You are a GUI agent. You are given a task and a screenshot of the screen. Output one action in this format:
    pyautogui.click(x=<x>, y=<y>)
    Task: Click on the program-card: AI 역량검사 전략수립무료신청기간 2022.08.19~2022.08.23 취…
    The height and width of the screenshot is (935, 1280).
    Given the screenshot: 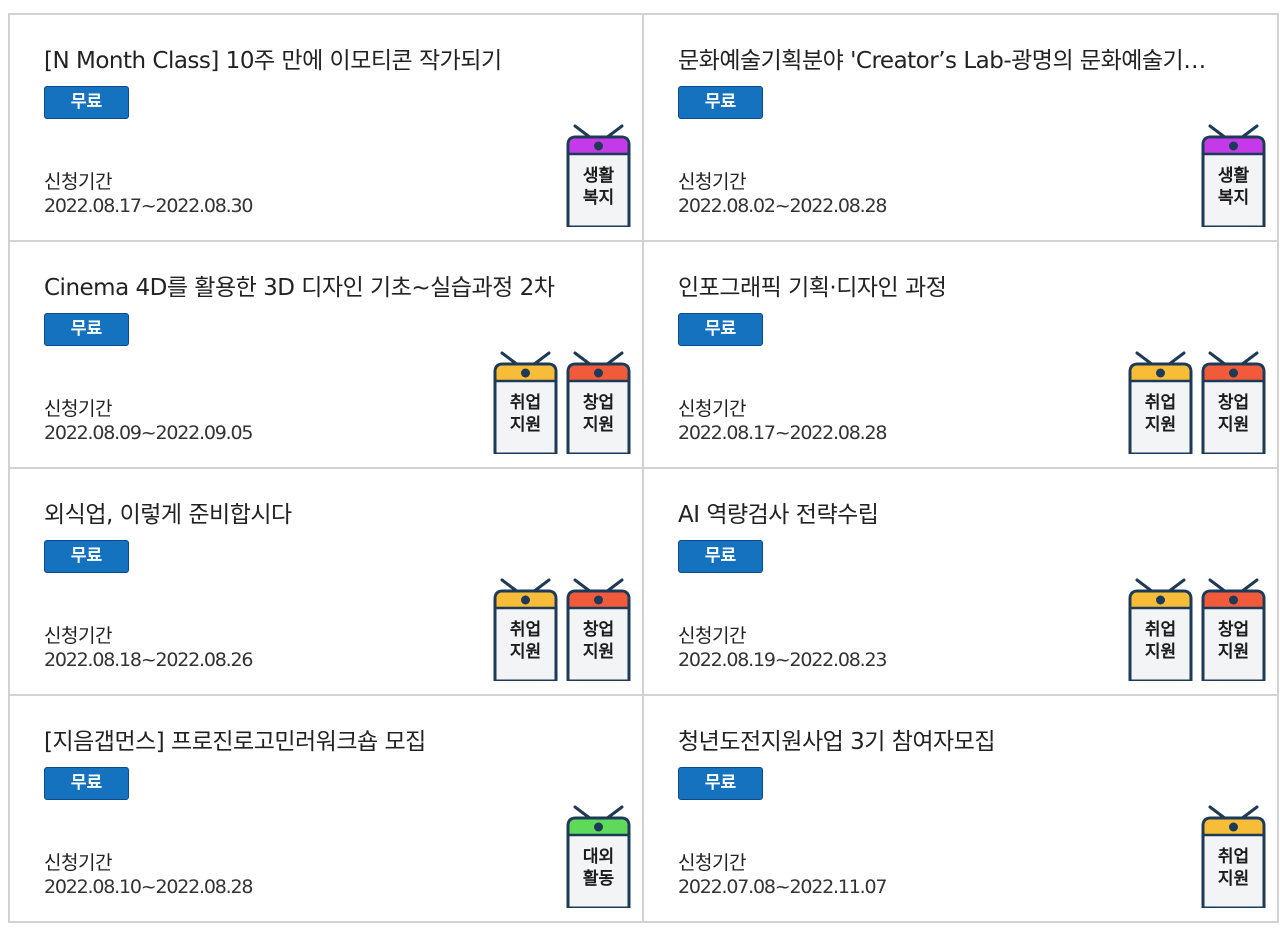 What is the action you would take?
    pyautogui.click(x=961, y=582)
    